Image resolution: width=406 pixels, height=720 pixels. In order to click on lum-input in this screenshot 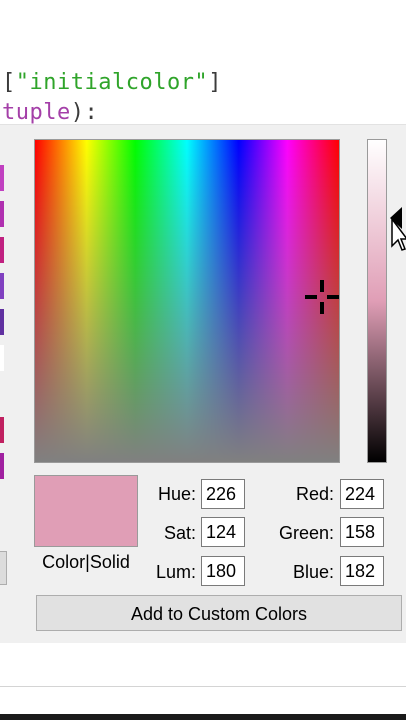, I will do `click(223, 571)`.